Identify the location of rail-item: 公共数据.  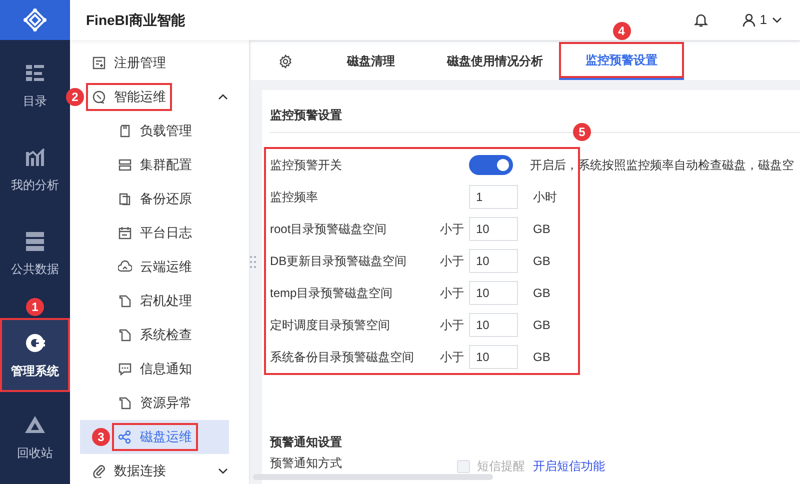
(35, 250).